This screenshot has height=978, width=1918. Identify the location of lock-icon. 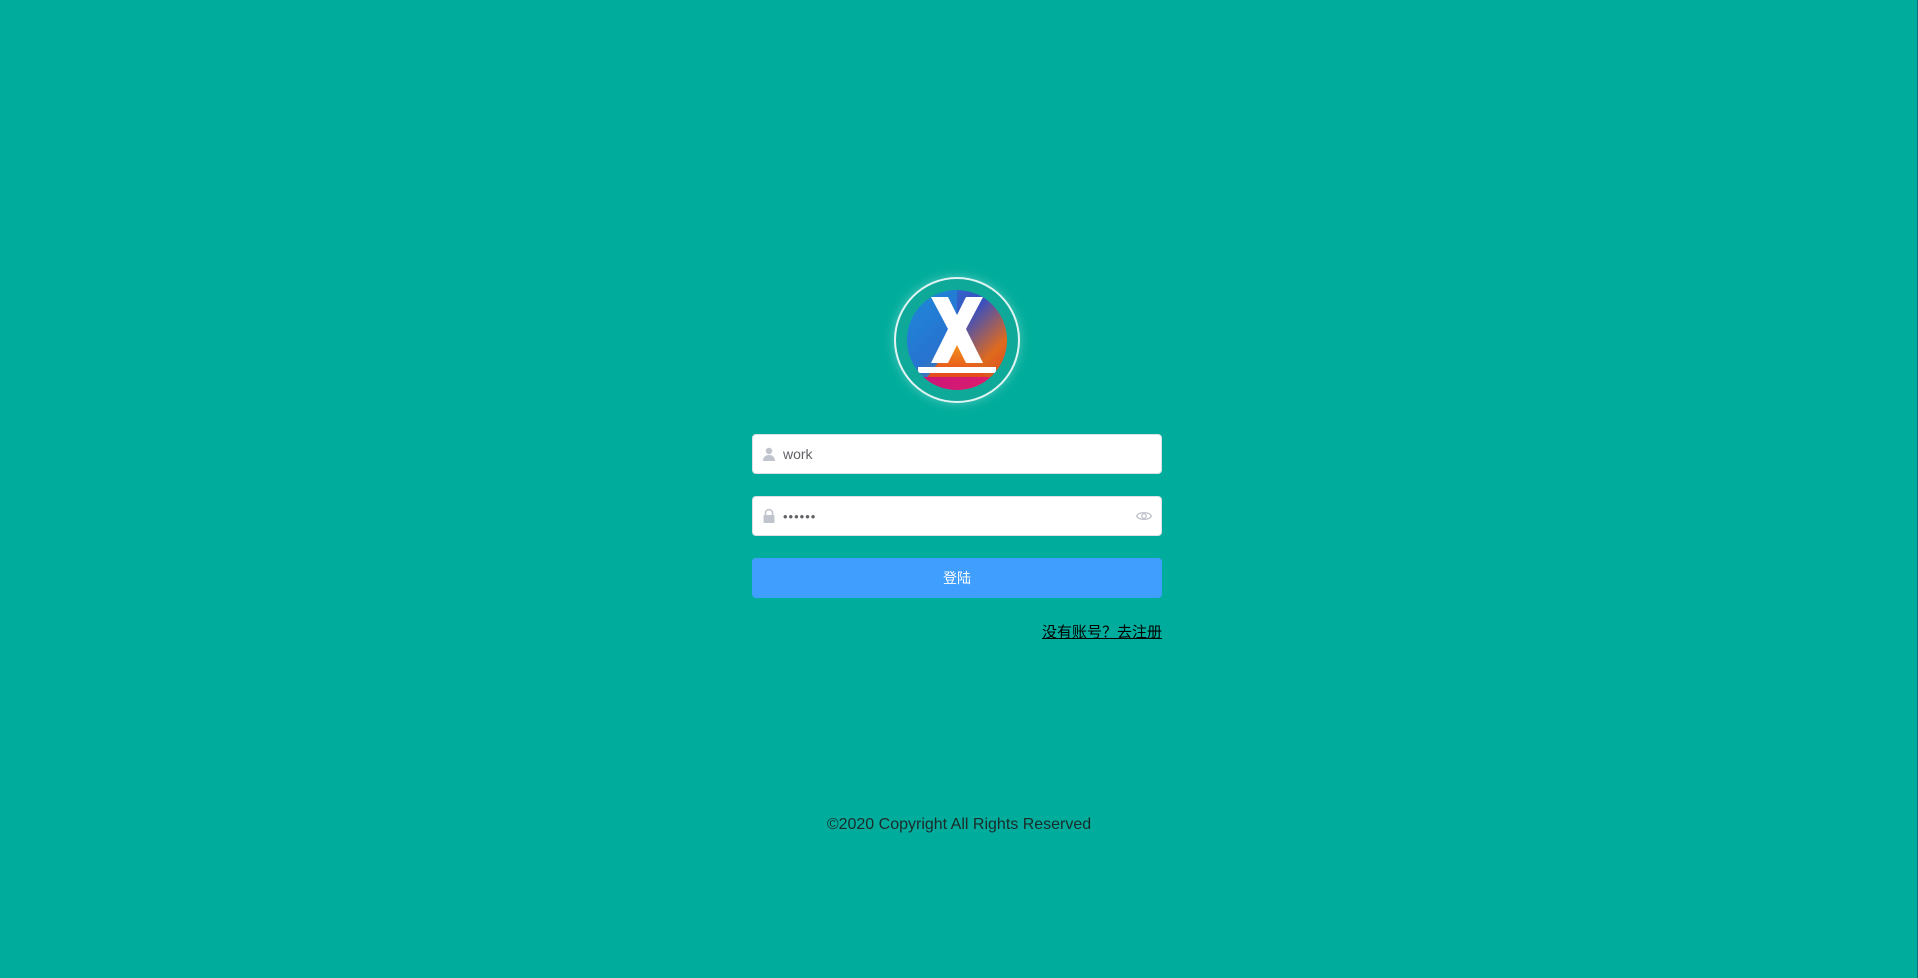
(769, 515).